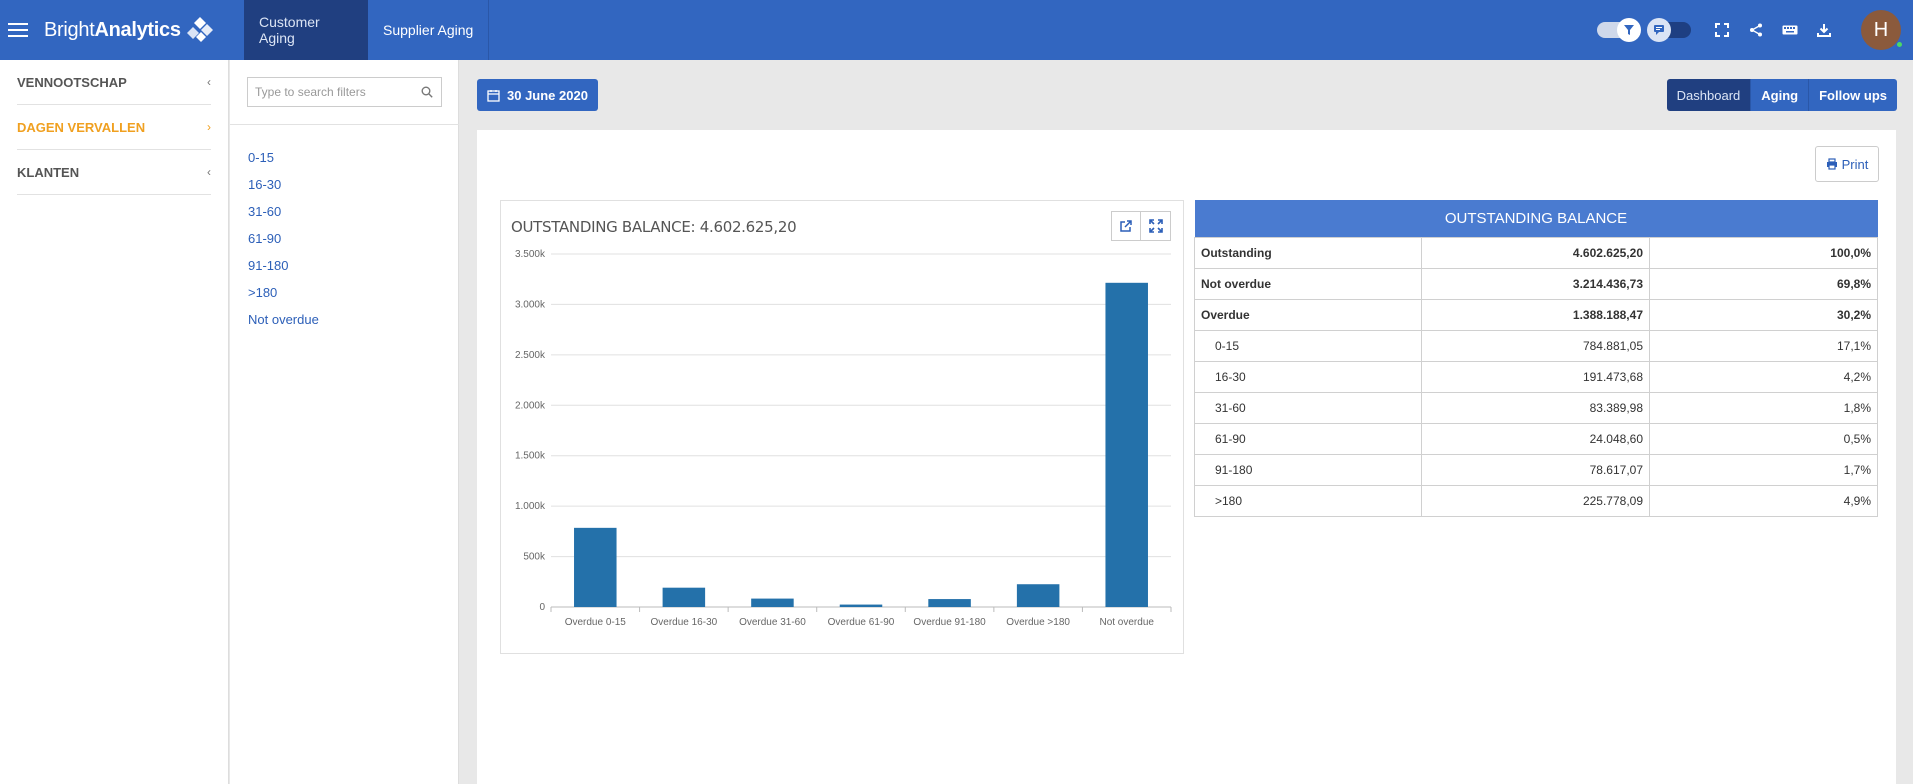 This screenshot has width=1913, height=784. What do you see at coordinates (1722, 30) in the screenshot?
I see `fullscreen-icon` at bounding box center [1722, 30].